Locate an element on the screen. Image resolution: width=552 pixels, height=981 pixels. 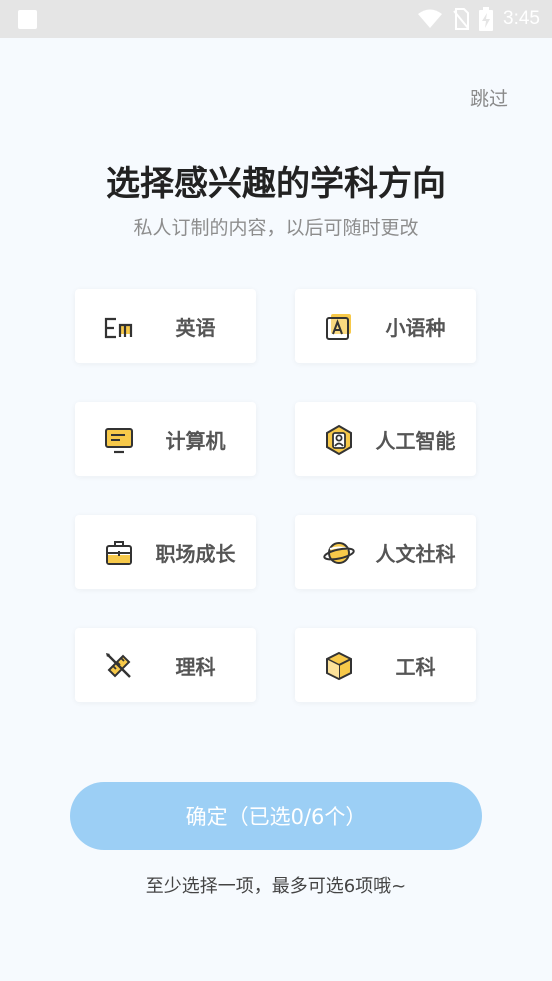
ruler-pencil-icon is located at coordinates (118, 665).